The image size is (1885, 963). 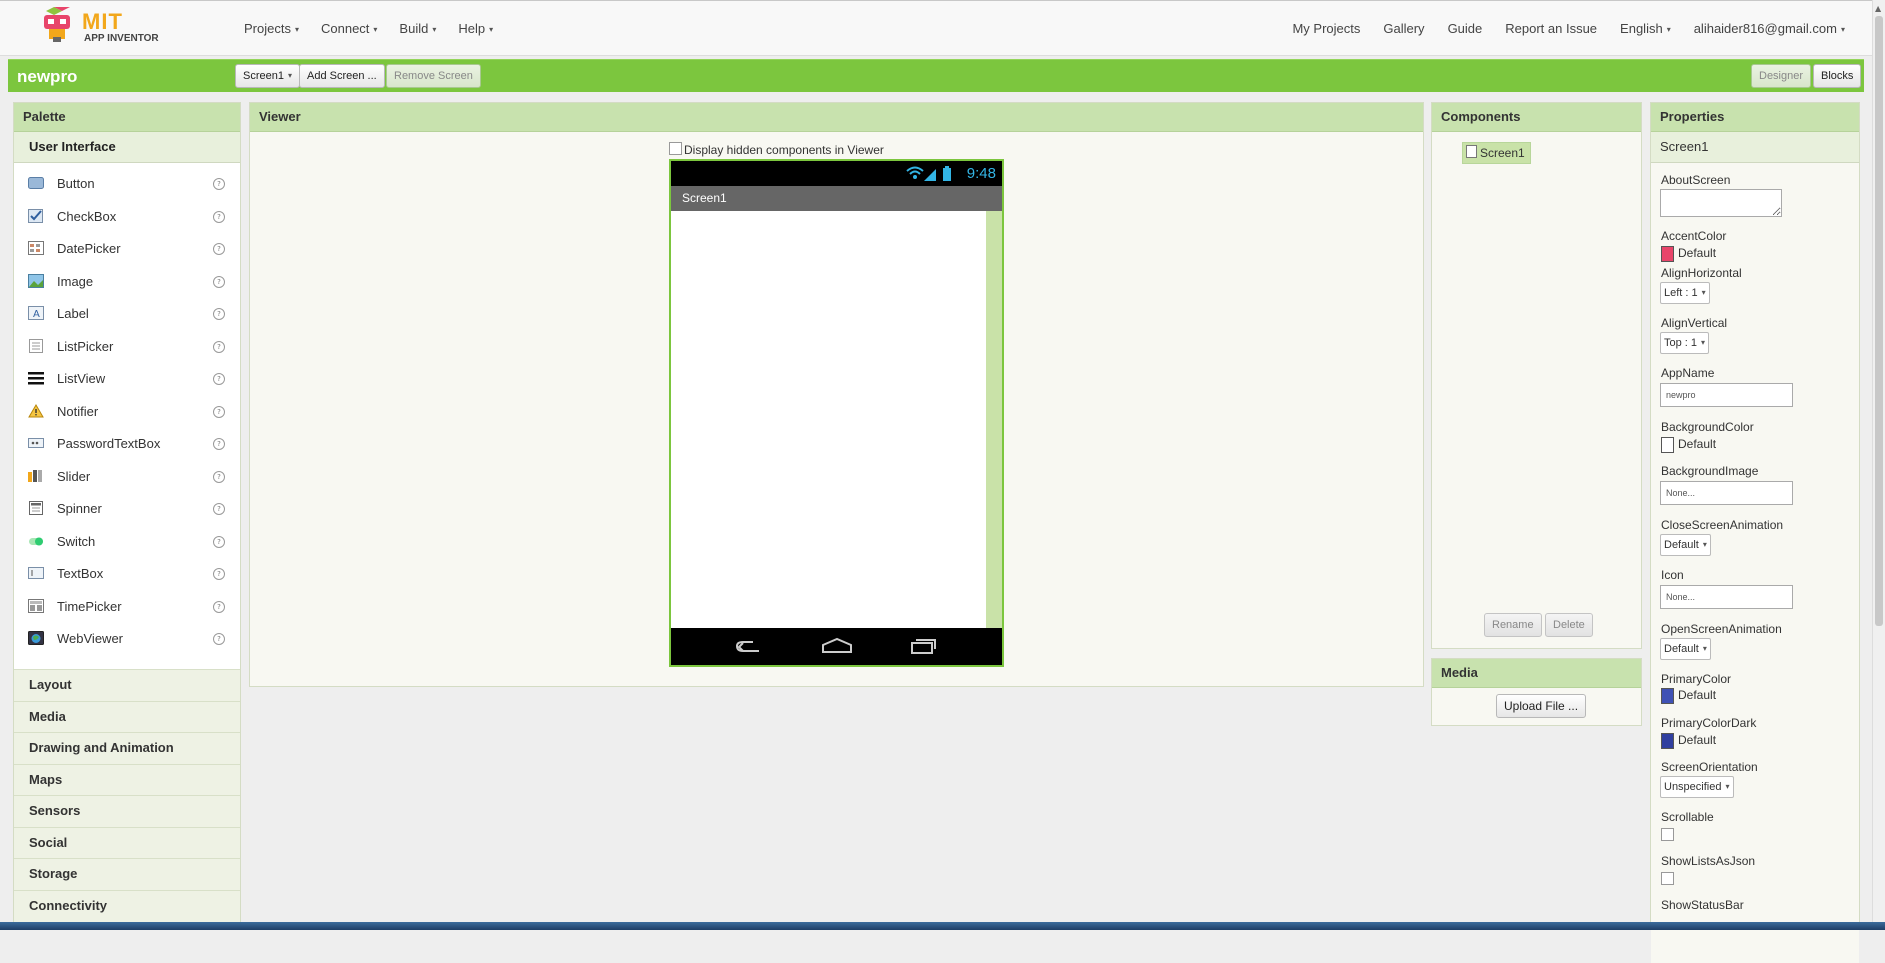 What do you see at coordinates (127, 748) in the screenshot?
I see `palette-category-drawing-animation: Drawing and Animation` at bounding box center [127, 748].